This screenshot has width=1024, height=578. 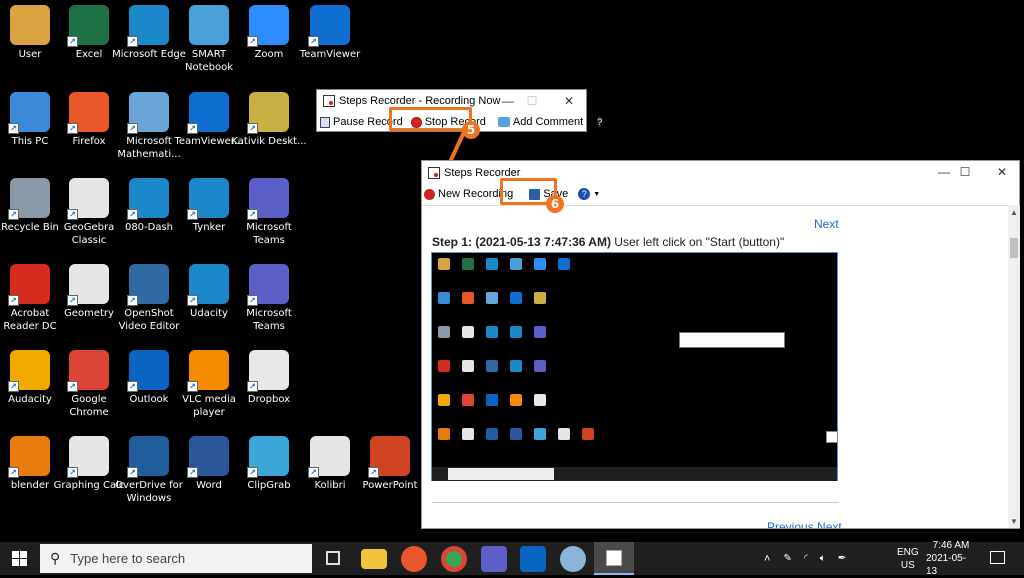 I want to click on chevron-up-icon: ˄, so click(x=767, y=559).